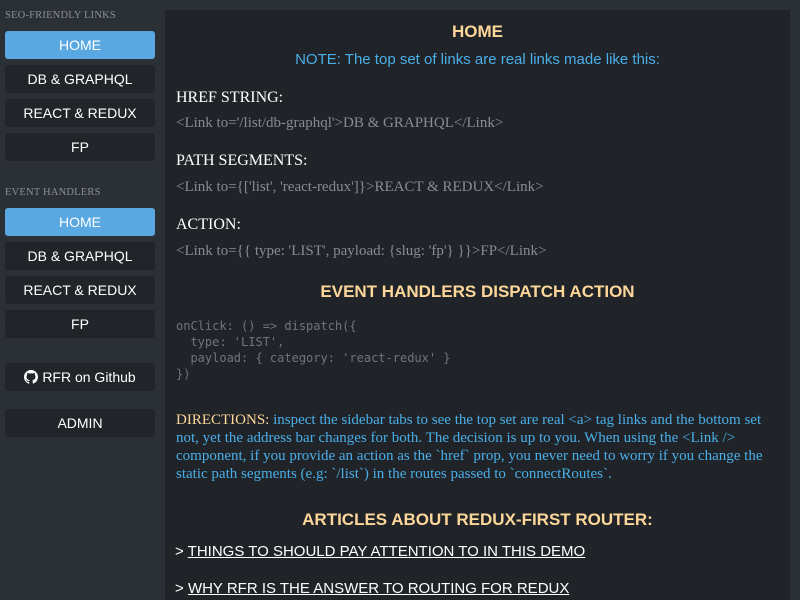 Image resolution: width=800 pixels, height=600 pixels. I want to click on page-title: HOME, so click(477, 31).